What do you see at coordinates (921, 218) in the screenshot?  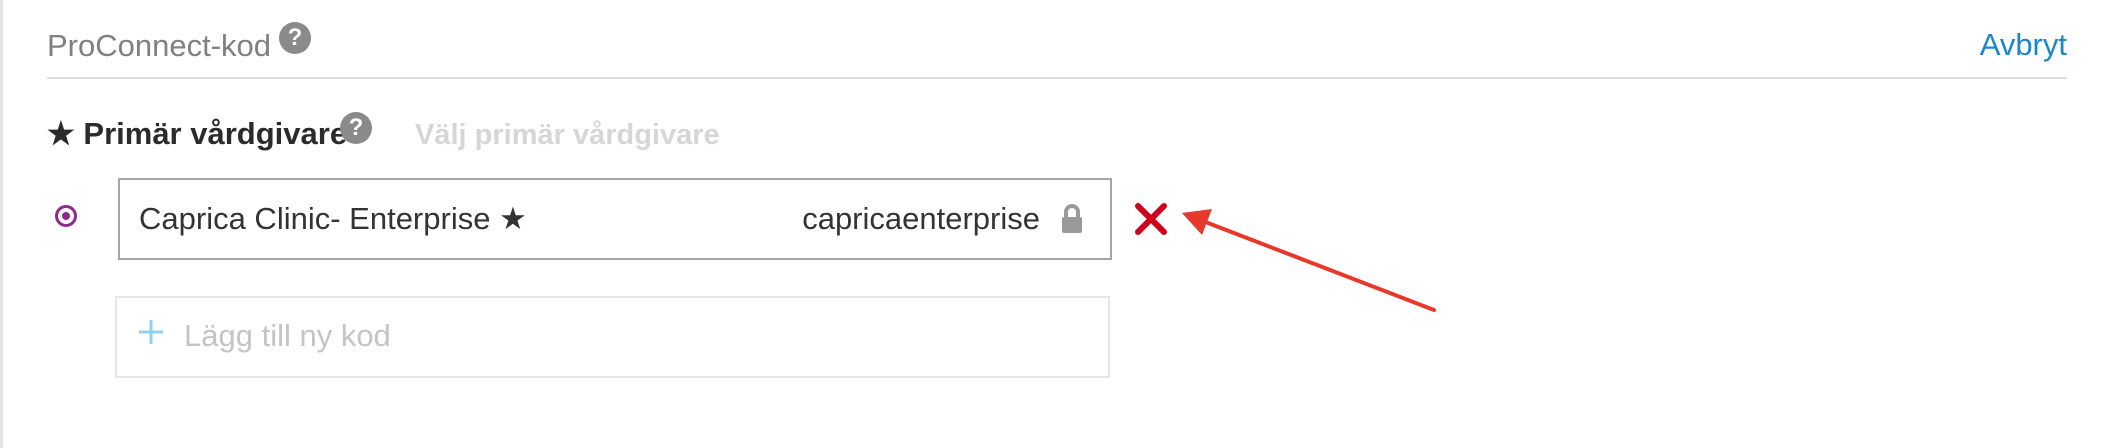 I see `code-value: capricaenterprise` at bounding box center [921, 218].